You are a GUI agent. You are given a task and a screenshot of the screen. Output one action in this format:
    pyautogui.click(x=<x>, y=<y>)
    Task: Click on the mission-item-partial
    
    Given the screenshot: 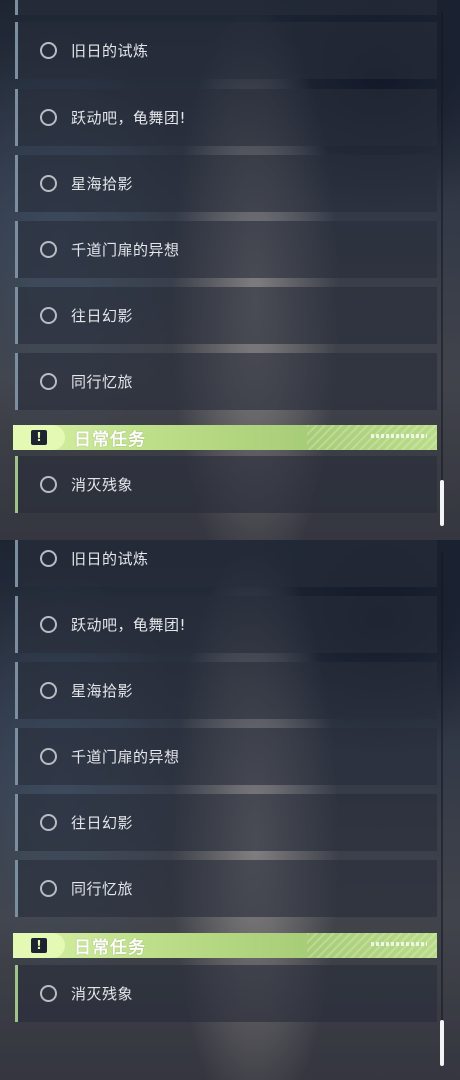 What is the action you would take?
    pyautogui.click(x=226, y=7)
    